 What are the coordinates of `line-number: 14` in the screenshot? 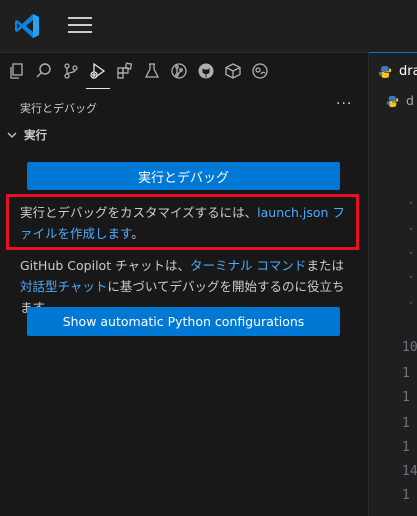 It's located at (409, 471).